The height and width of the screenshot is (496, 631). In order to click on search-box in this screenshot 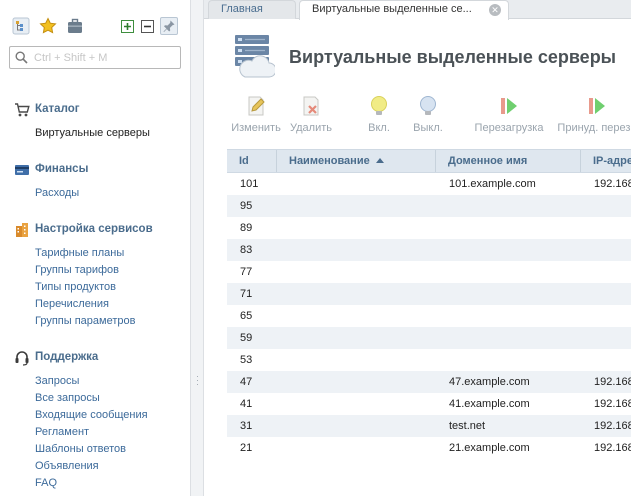, I will do `click(95, 57)`.